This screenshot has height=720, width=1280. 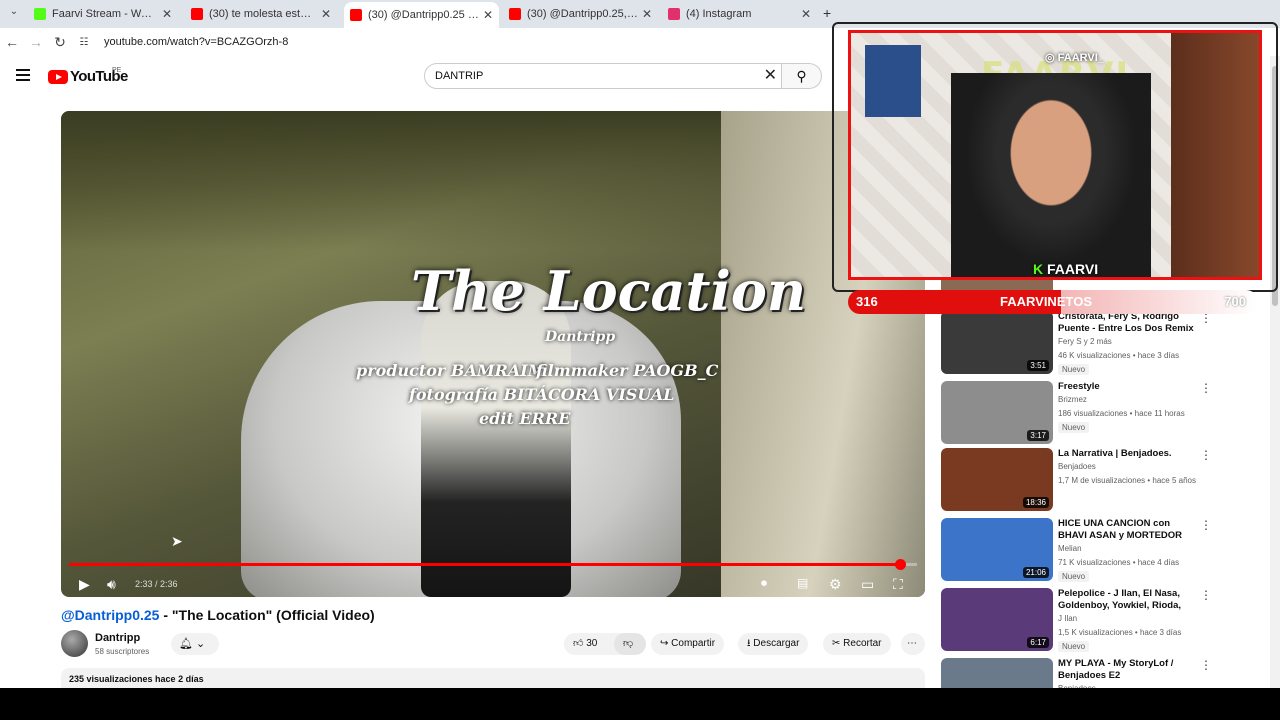 What do you see at coordinates (525, 418) in the screenshot?
I see `video-credit: edit ERRE` at bounding box center [525, 418].